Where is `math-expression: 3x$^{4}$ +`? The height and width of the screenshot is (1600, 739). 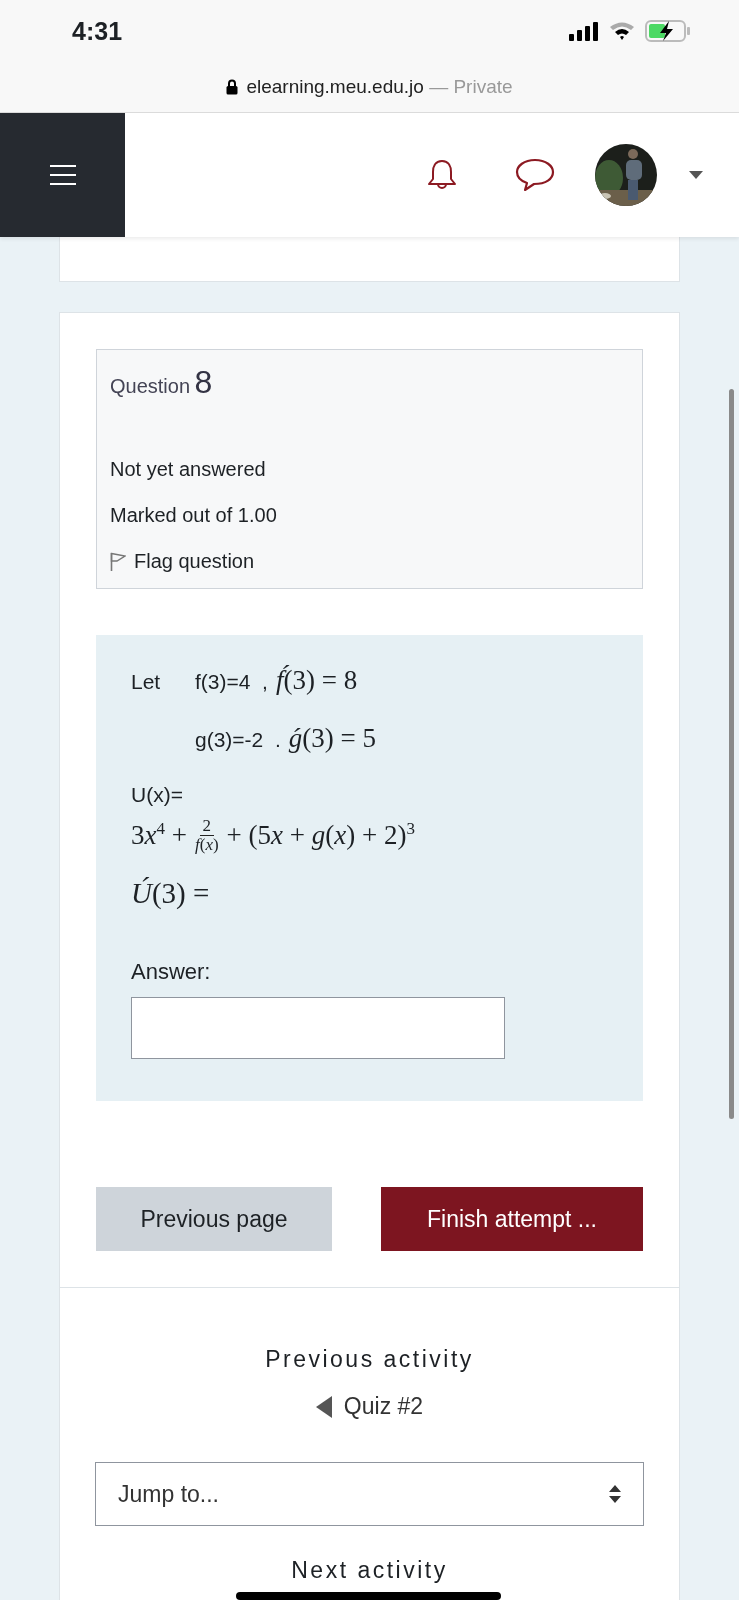 math-expression: 3x$^{4}$ + is located at coordinates (159, 835).